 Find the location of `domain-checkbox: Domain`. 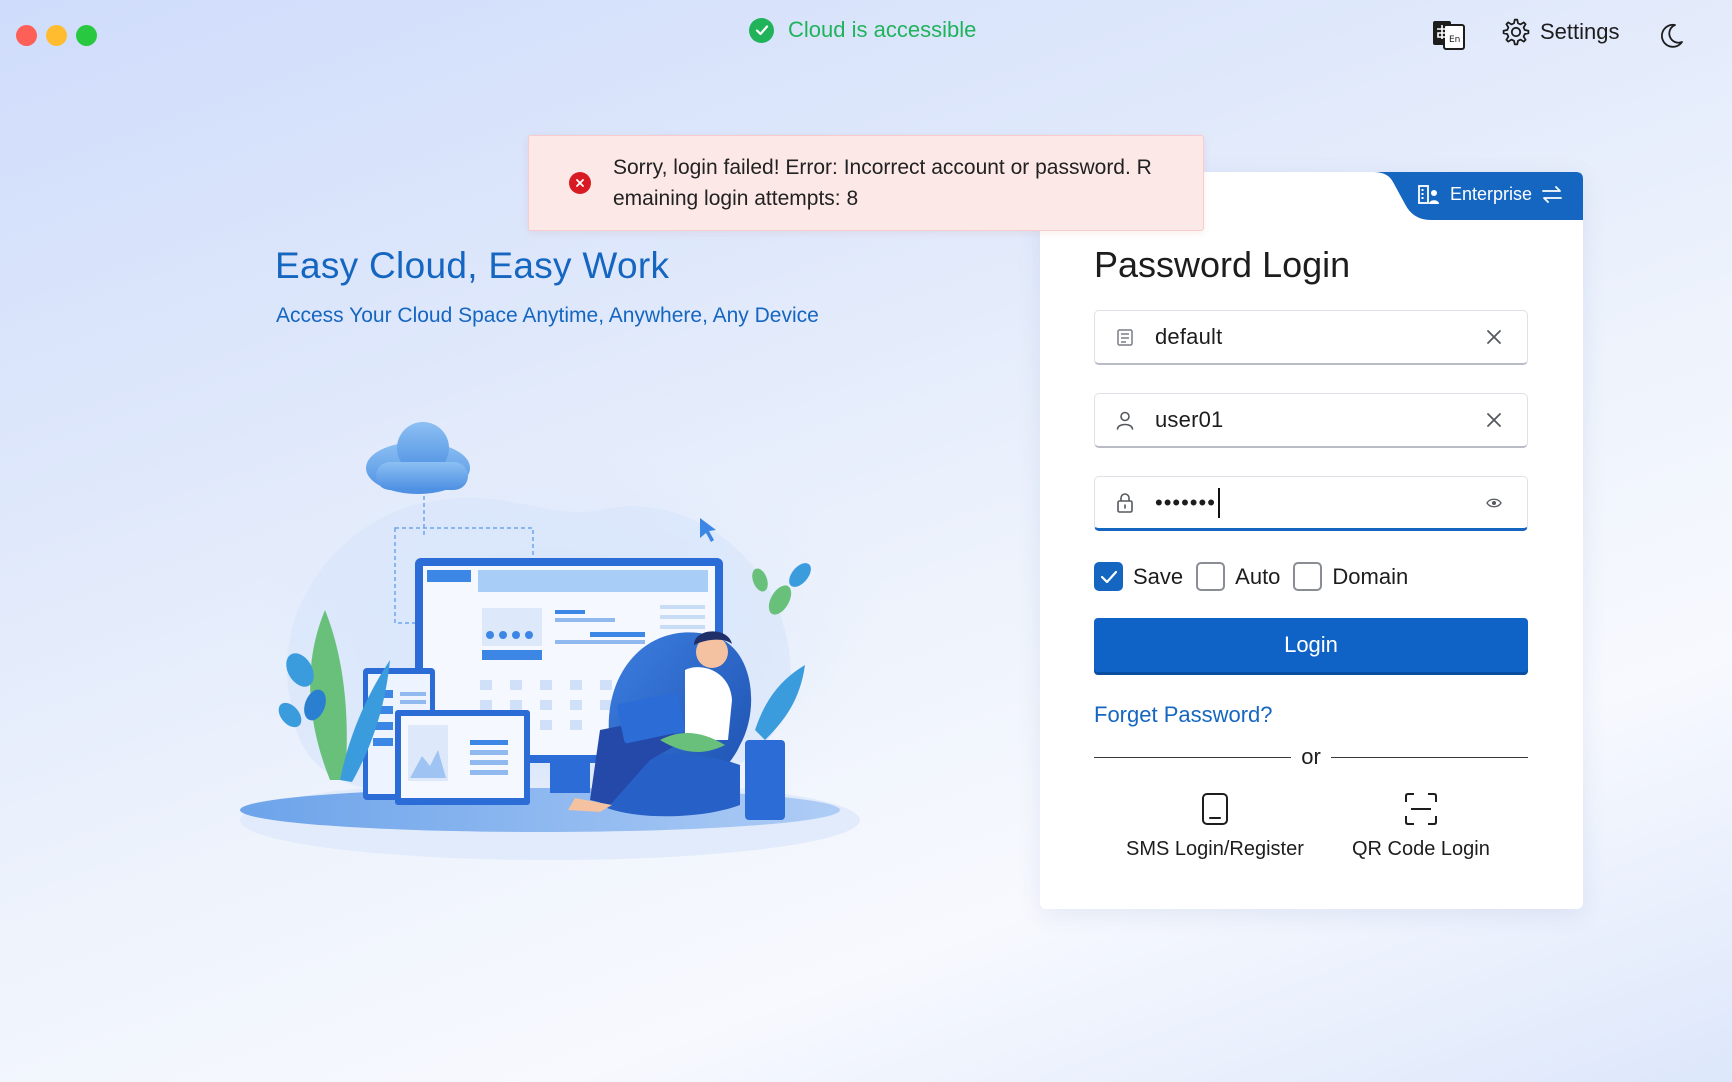

domain-checkbox: Domain is located at coordinates (1350, 576).